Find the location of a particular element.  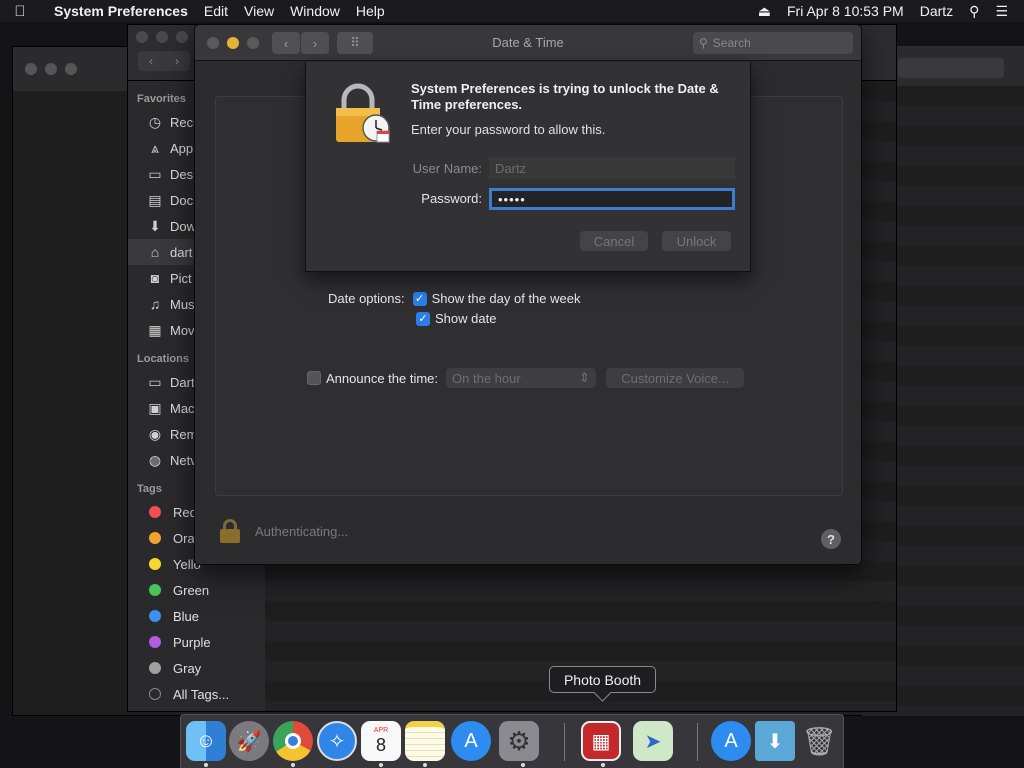

announce-time-checkbox is located at coordinates (314, 378).